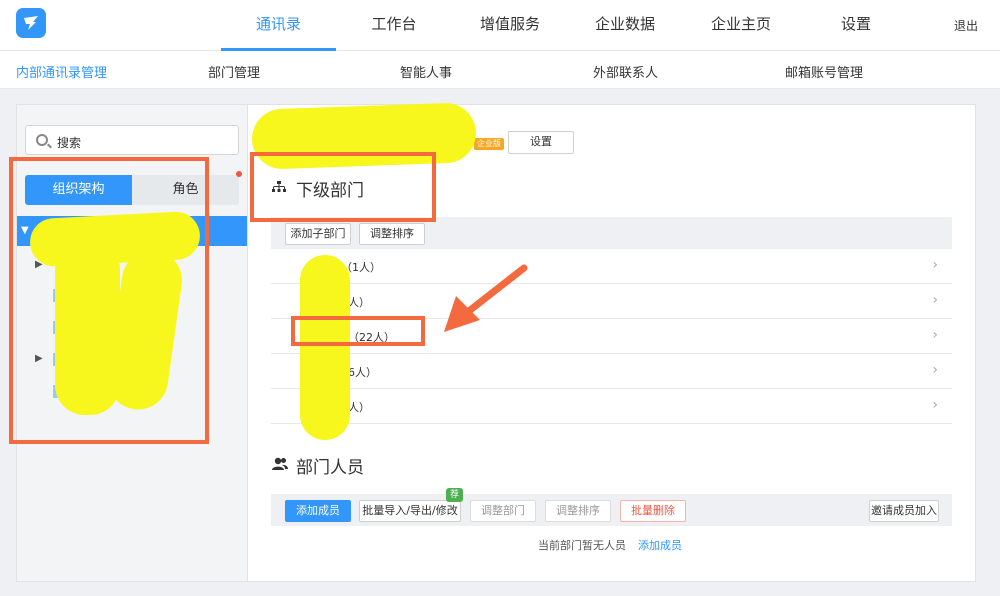 Image resolution: width=1000 pixels, height=596 pixels. I want to click on department-row: 3人） ›, so click(611, 406).